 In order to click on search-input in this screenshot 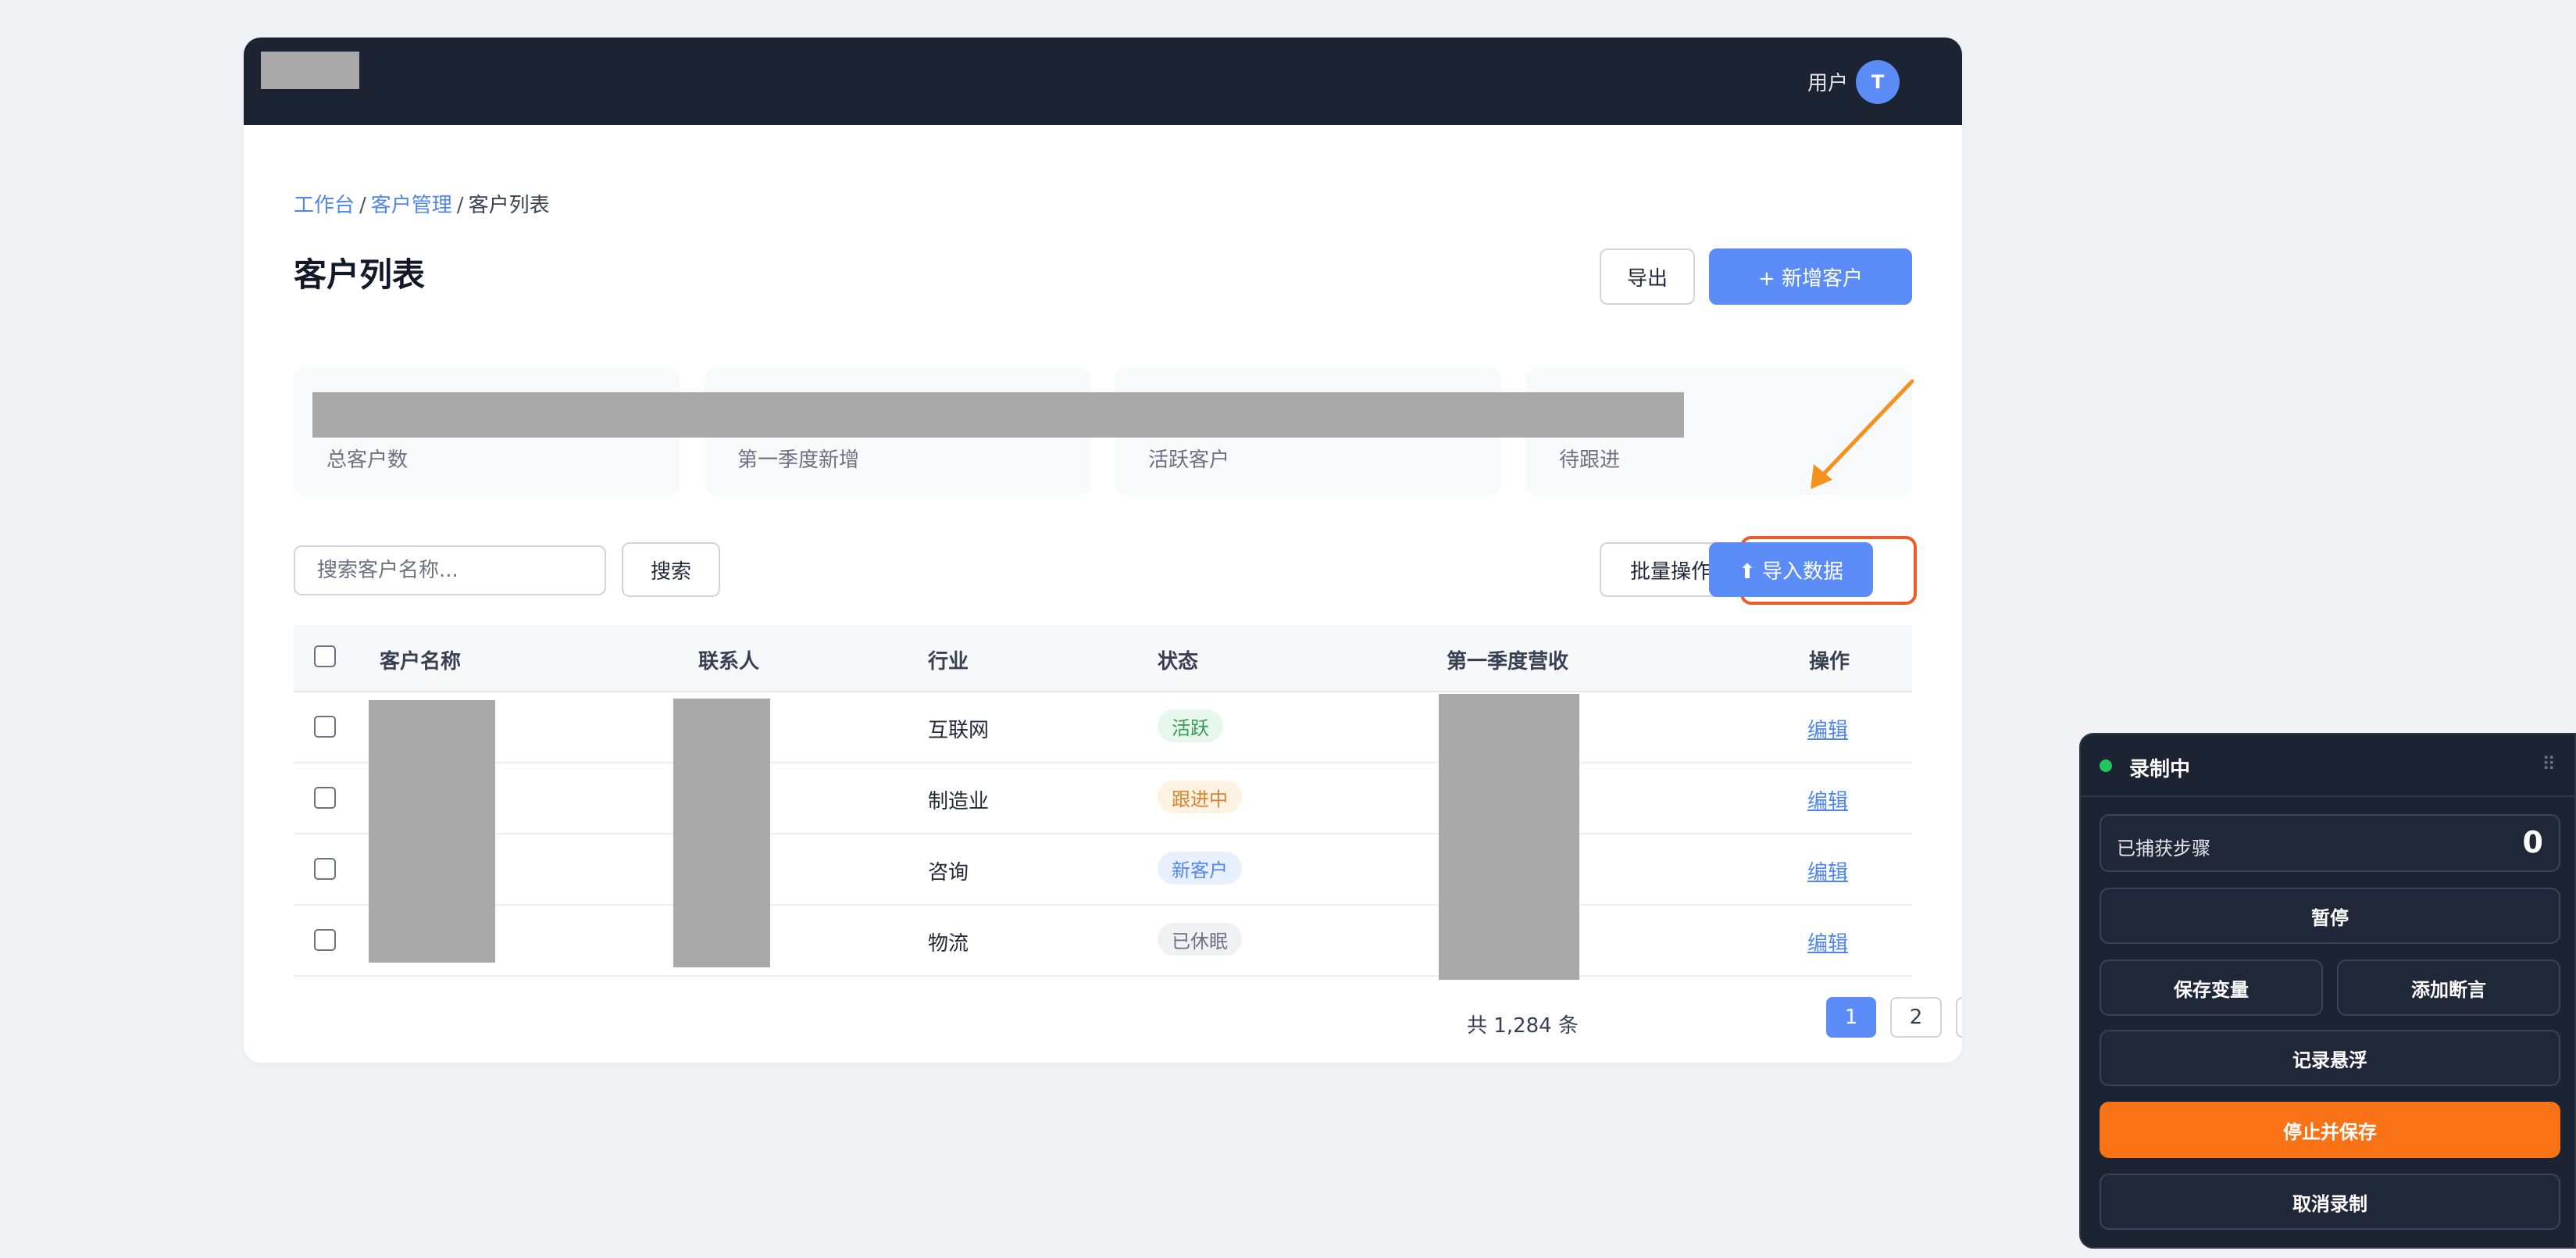, I will do `click(450, 570)`.